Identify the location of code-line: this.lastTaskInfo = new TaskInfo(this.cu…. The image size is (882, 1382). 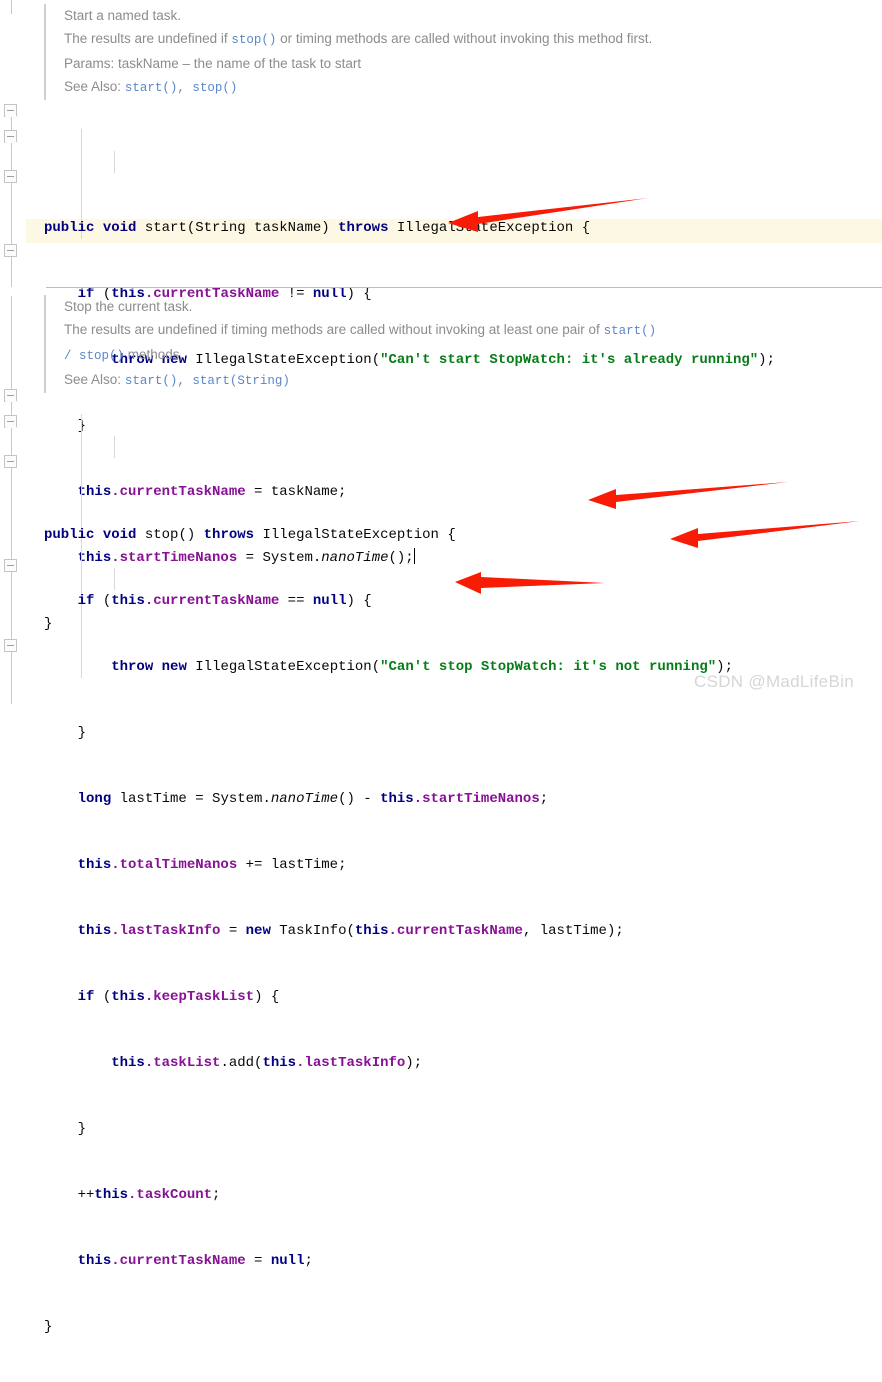
(379, 931).